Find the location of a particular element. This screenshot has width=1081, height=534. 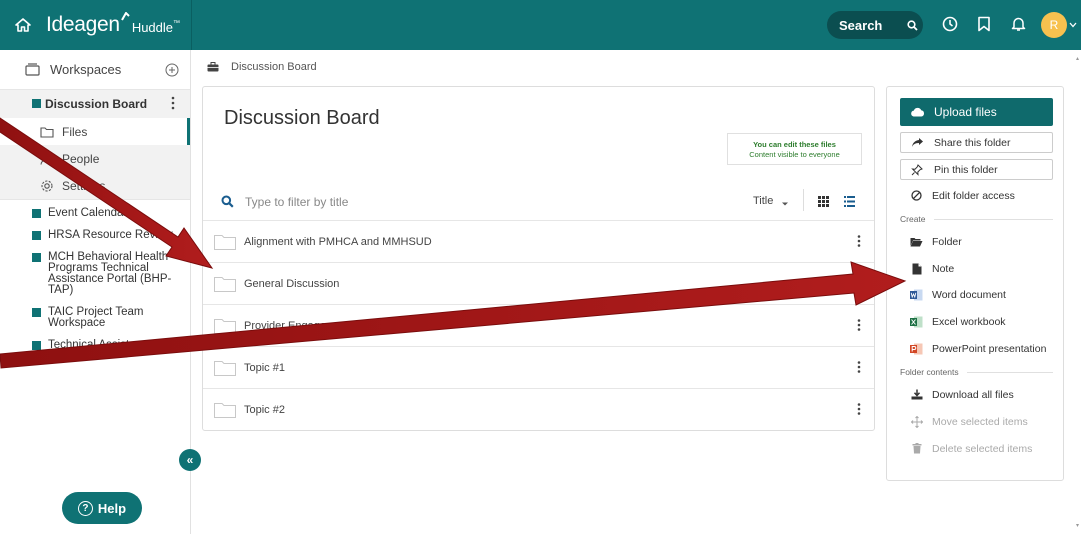

collapse-sidebar-button: « is located at coordinates (190, 460).